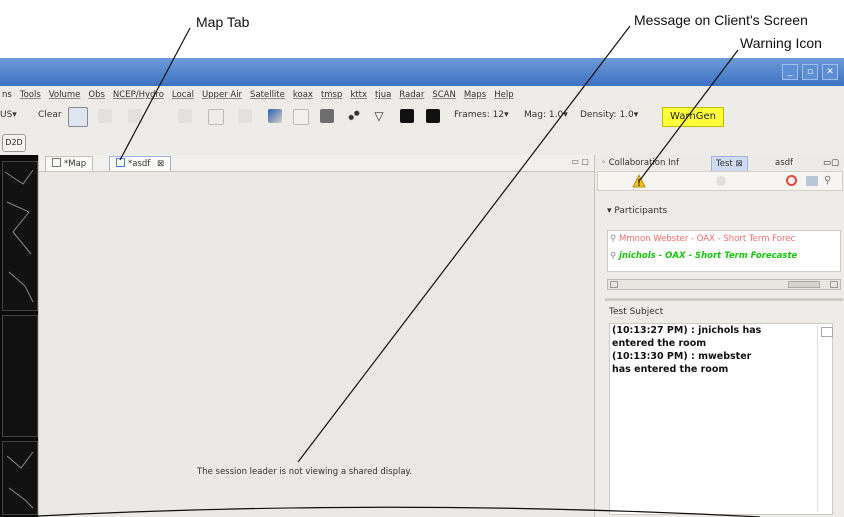  What do you see at coordinates (155, 94) in the screenshot?
I see `map-tab-pointer` at bounding box center [155, 94].